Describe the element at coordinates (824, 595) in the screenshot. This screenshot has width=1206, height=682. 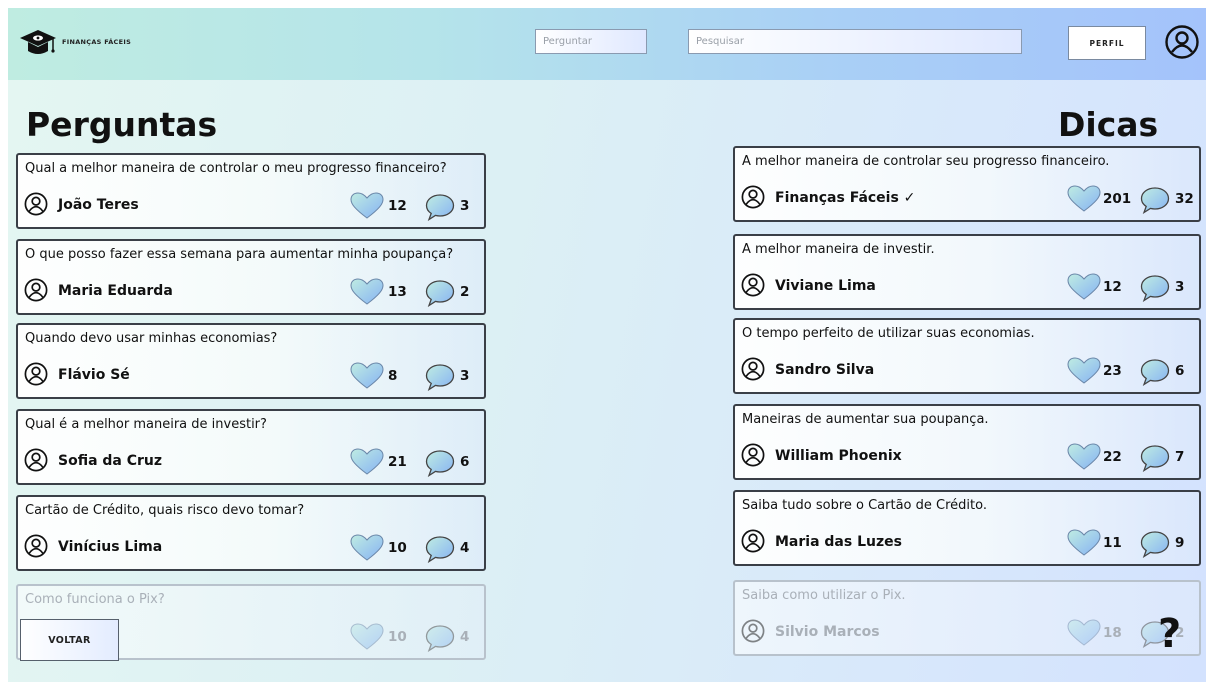
I see `card-title: Saiba como utilizar o Pix.` at that location.